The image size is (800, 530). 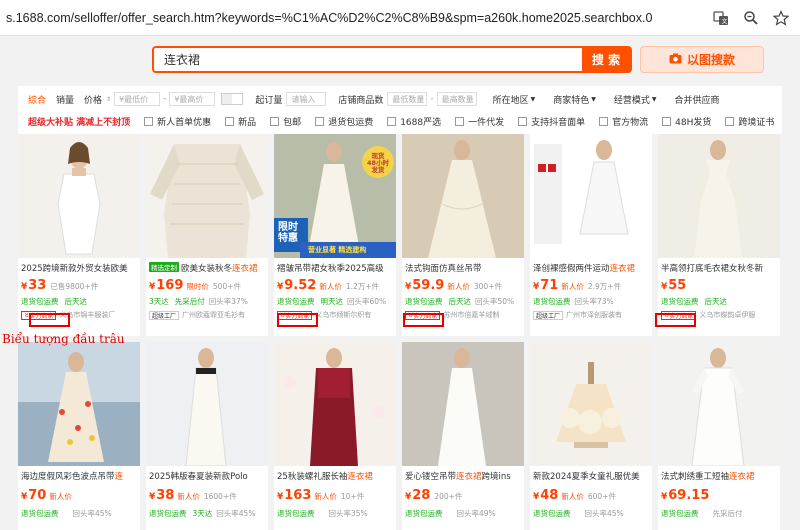 What do you see at coordinates (479, 121) in the screenshot?
I see `filter-dropship: 一件代发` at bounding box center [479, 121].